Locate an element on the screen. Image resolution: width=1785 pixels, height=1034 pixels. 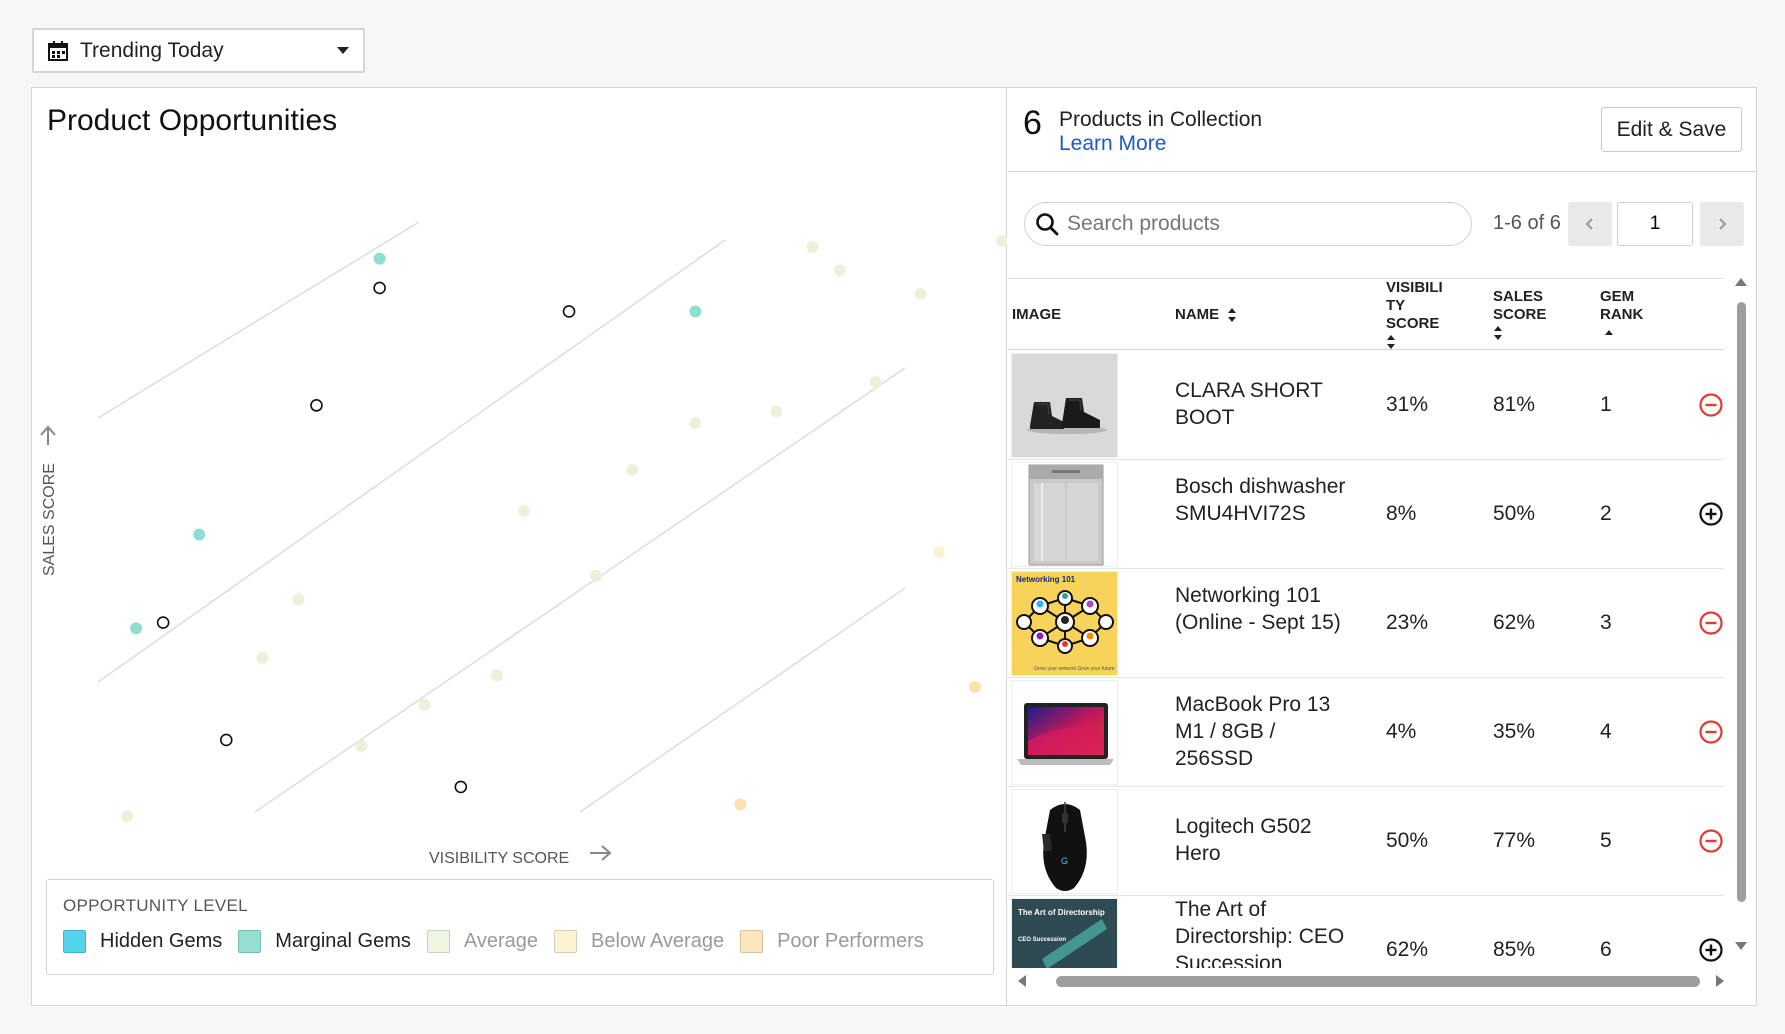
horizontal-scrollbar is located at coordinates (1371, 981).